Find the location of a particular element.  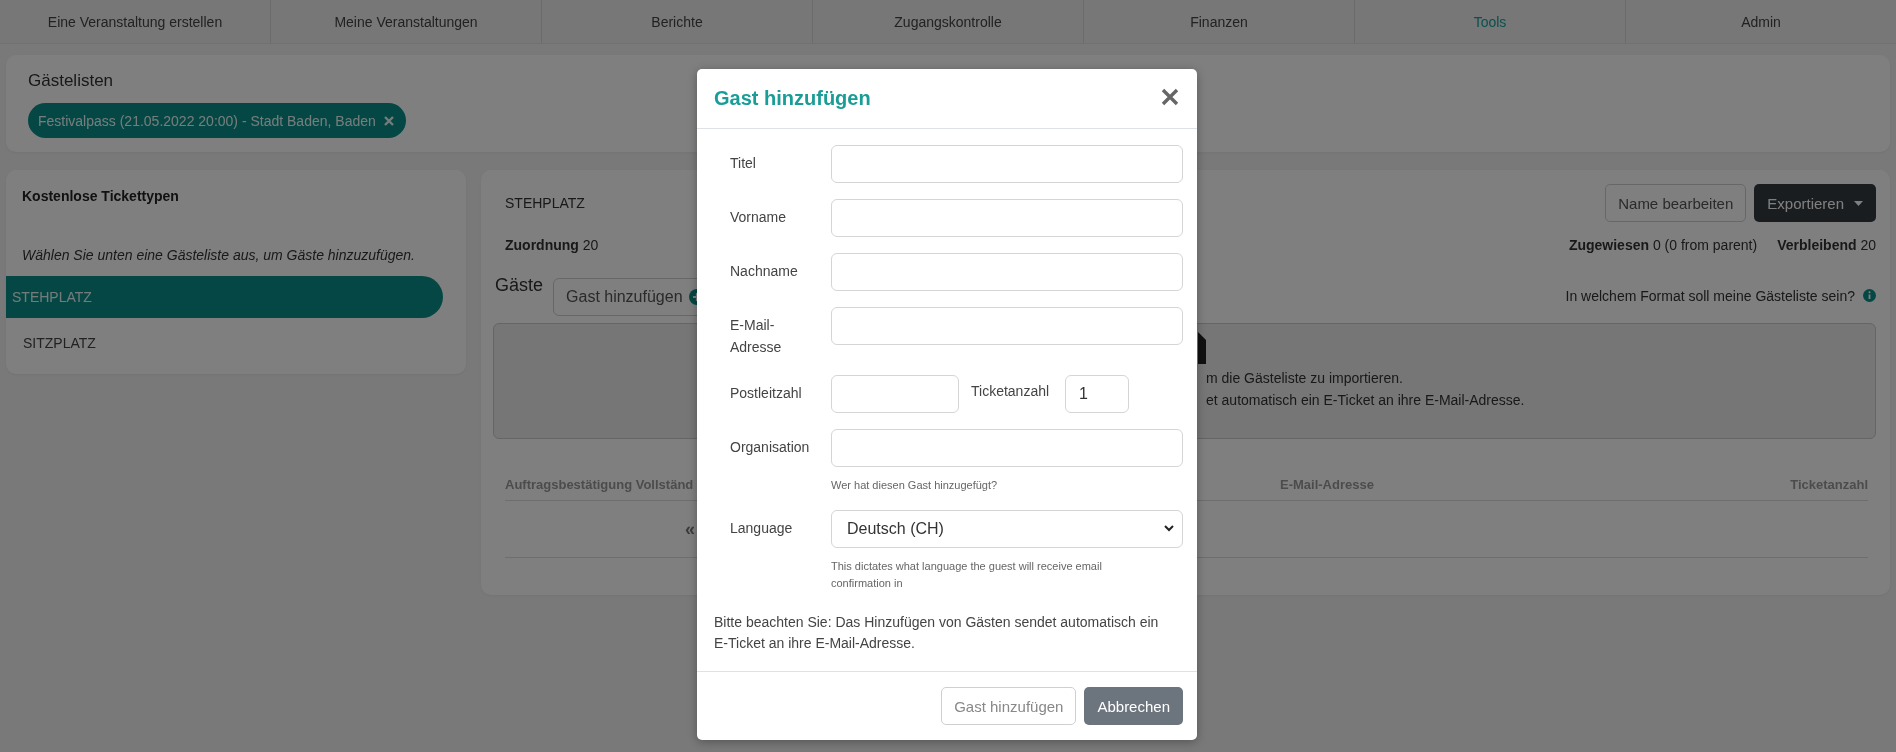

help-text: Wer hat diesen Gast hinzugefügt? is located at coordinates (915, 485).